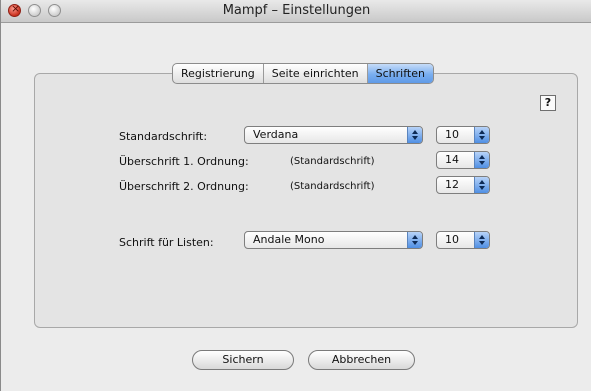 The height and width of the screenshot is (391, 591). I want to click on list-size-popup: 10, so click(463, 240).